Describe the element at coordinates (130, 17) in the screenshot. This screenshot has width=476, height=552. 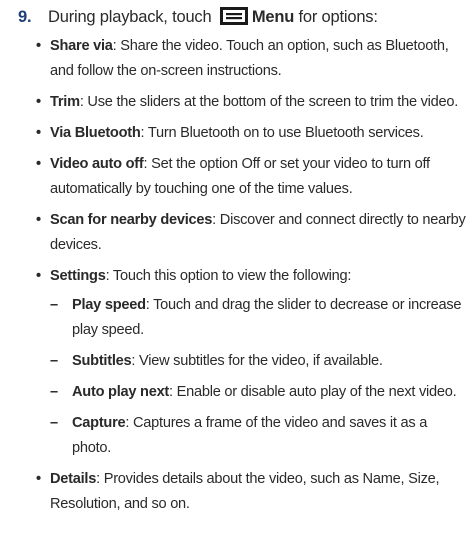
I see `step-text-before: During playback, touch` at that location.